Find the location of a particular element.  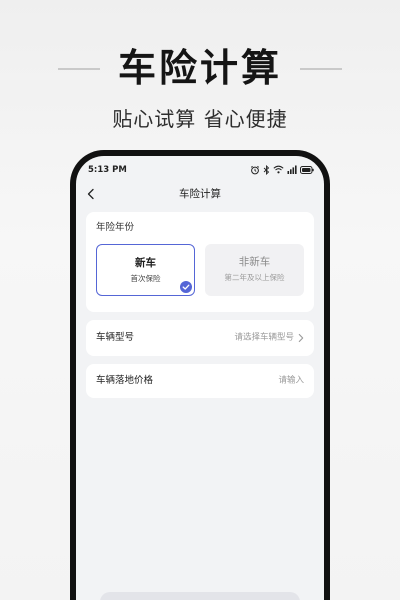

bluetooth-icon is located at coordinates (266, 169).